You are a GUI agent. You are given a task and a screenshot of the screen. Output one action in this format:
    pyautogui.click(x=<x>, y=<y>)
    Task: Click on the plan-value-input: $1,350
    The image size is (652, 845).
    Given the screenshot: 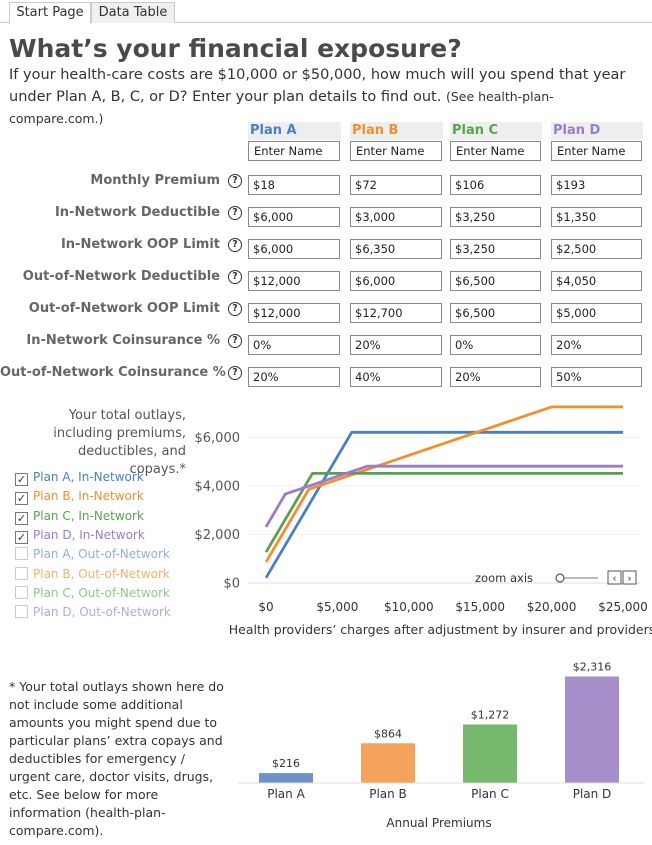 What is the action you would take?
    pyautogui.click(x=596, y=217)
    